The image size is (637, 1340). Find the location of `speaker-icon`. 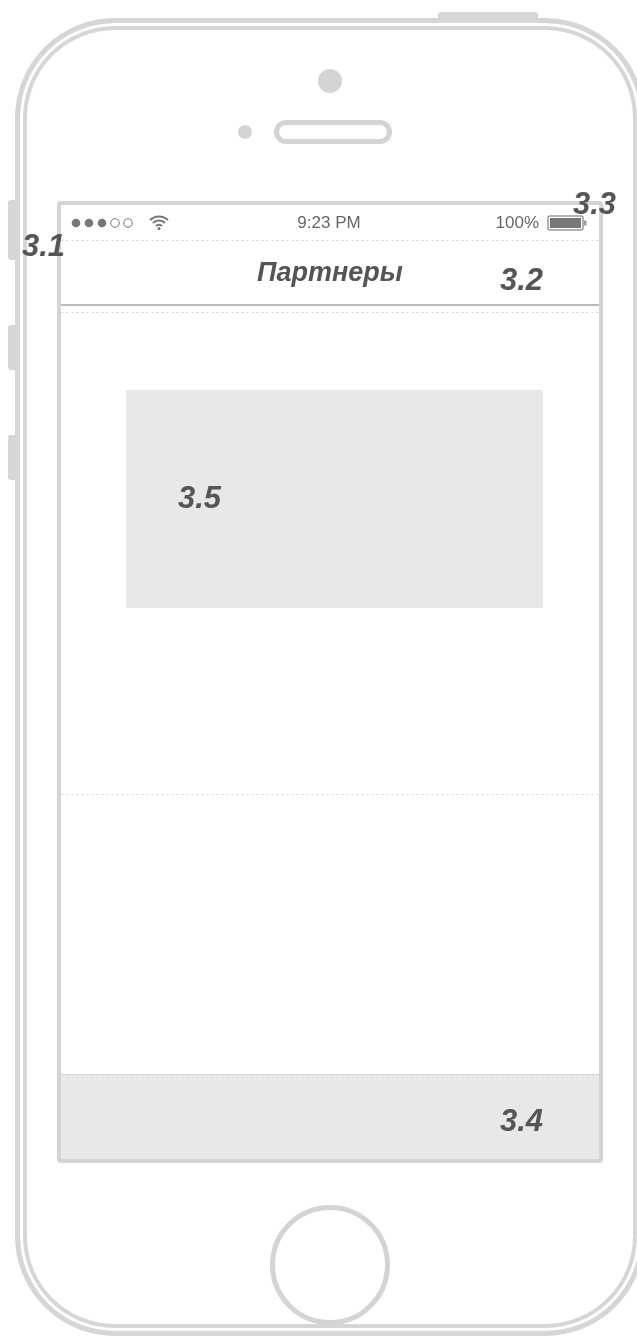

speaker-icon is located at coordinates (333, 132).